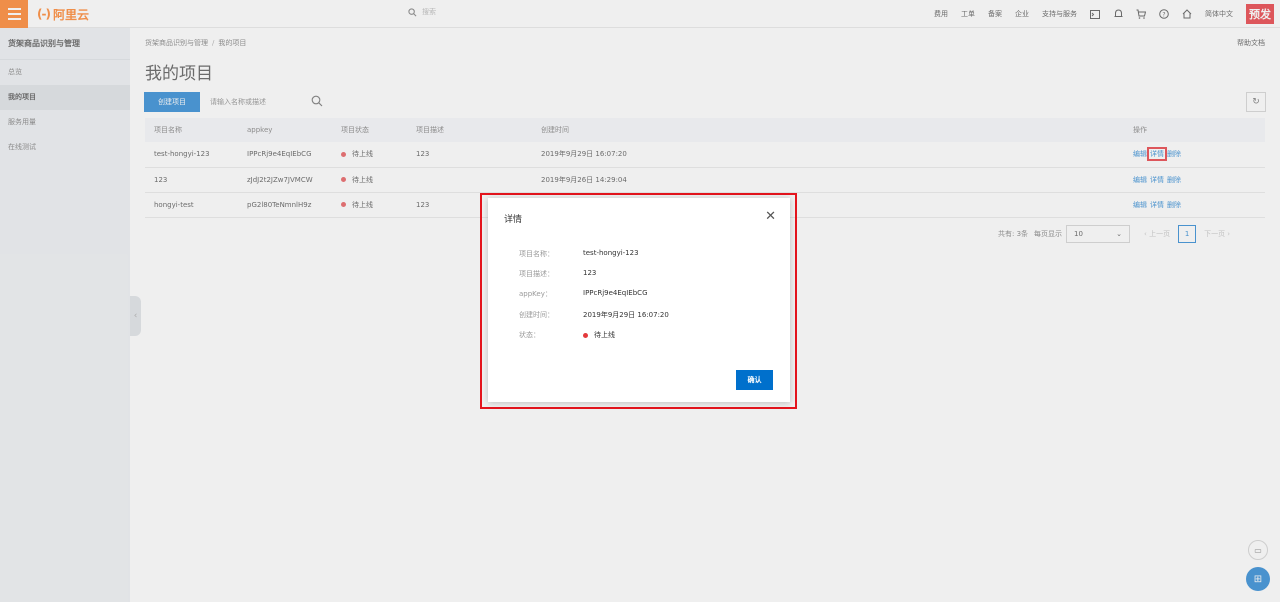 Image resolution: width=1280 pixels, height=602 pixels. I want to click on field-value: test-hongyi-123, so click(611, 253).